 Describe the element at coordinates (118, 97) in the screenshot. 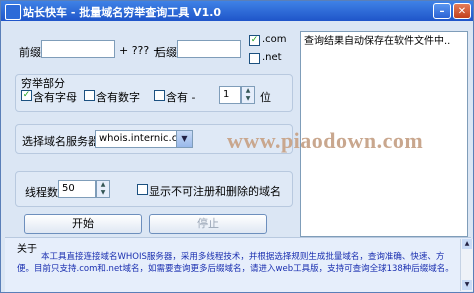

I see `digits-label: 含有数字` at that location.